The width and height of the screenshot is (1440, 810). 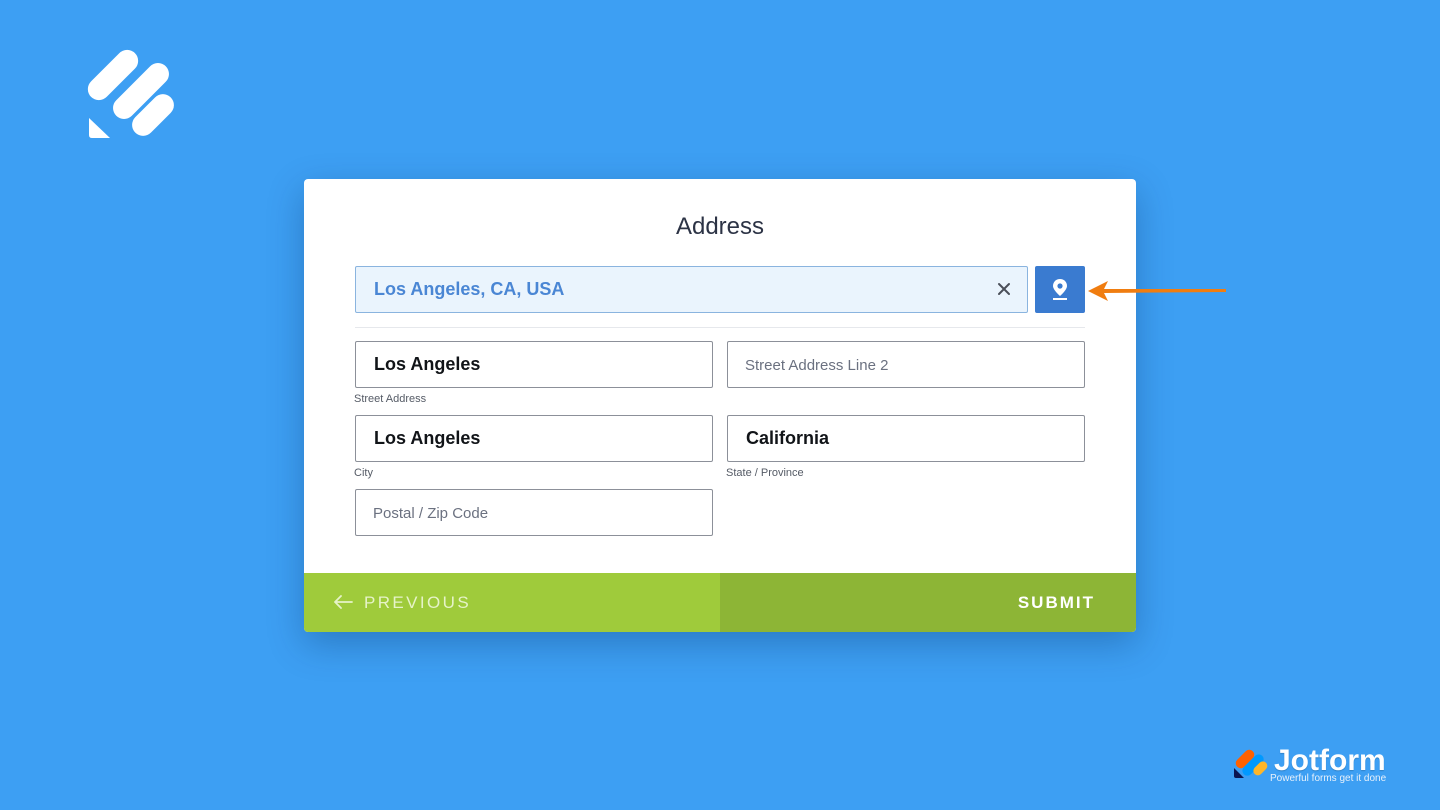 What do you see at coordinates (431, 513) in the screenshot?
I see `postal-code-placeholder: Postal / Zip Code` at bounding box center [431, 513].